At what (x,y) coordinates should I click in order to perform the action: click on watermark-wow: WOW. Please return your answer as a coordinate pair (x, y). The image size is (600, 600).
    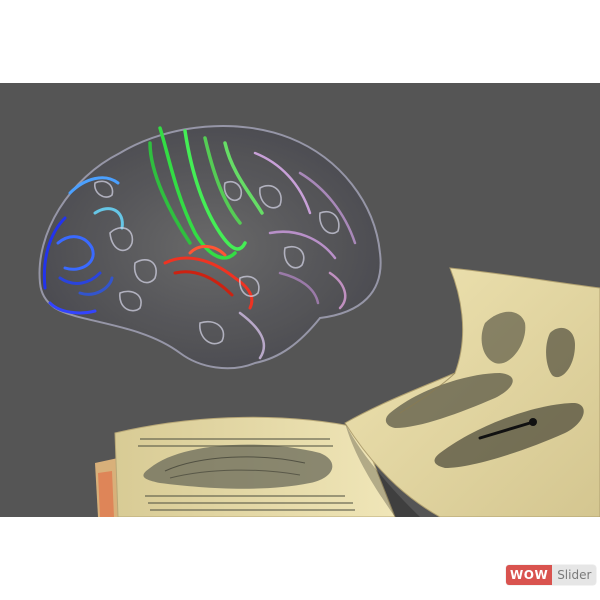
    Looking at the image, I should click on (529, 575).